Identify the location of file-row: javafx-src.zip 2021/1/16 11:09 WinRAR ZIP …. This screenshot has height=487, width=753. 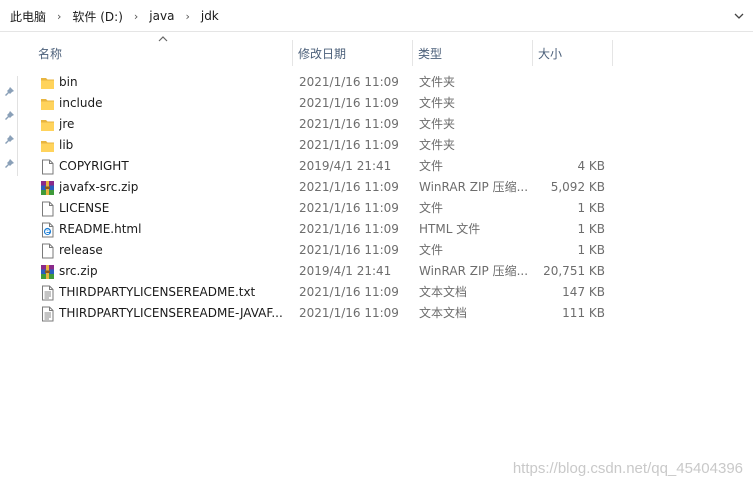
(376, 187).